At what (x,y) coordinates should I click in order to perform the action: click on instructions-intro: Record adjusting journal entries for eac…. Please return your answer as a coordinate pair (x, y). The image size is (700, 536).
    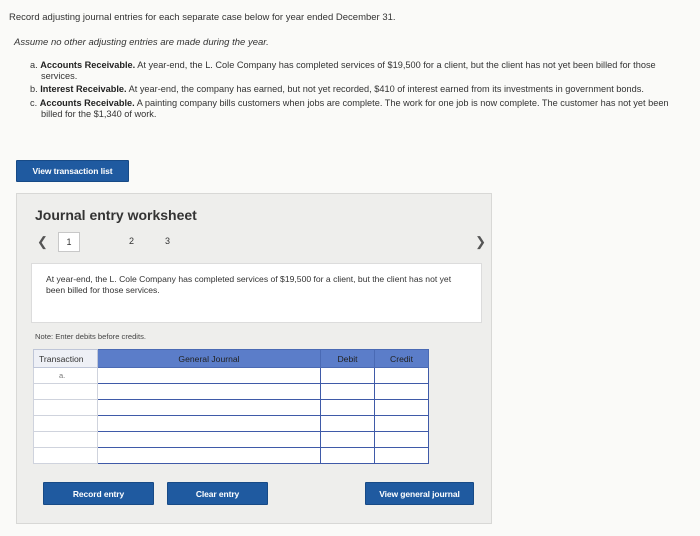
    Looking at the image, I should click on (202, 17).